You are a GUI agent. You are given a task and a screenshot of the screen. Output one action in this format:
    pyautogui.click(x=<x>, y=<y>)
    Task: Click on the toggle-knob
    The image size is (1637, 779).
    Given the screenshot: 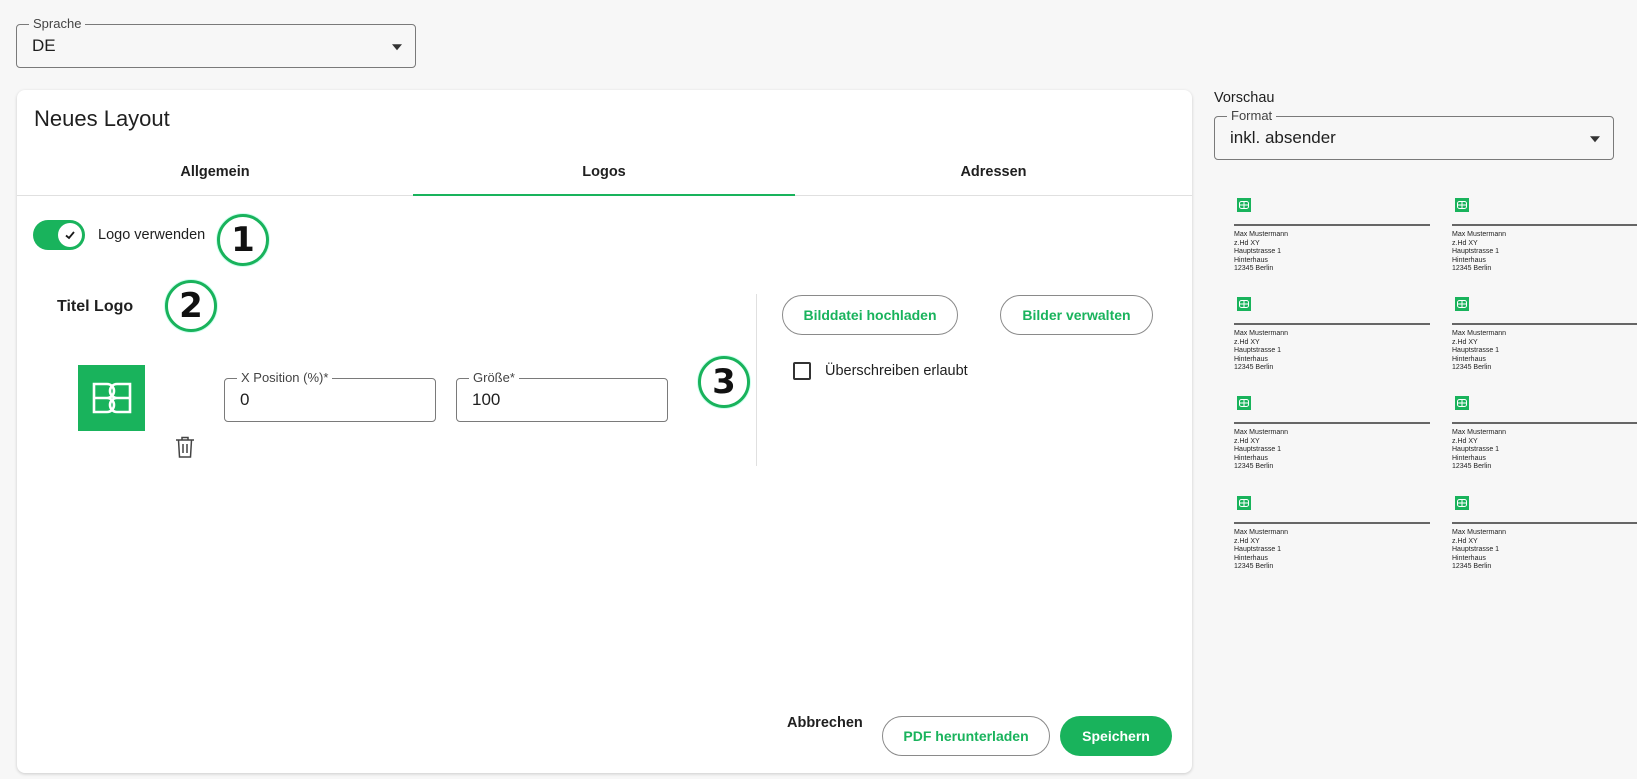 What is the action you would take?
    pyautogui.click(x=70, y=235)
    